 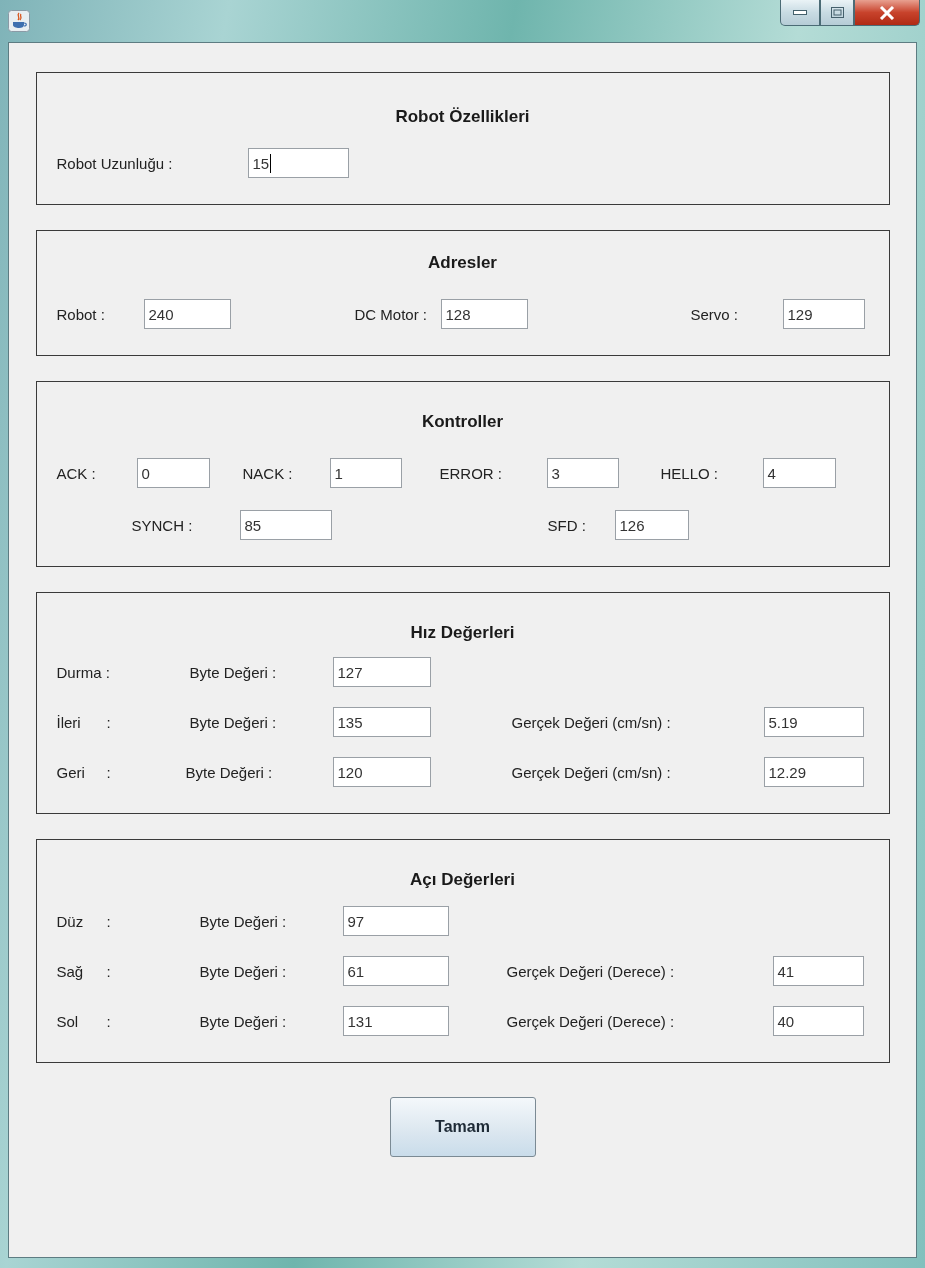 What do you see at coordinates (462, 263) in the screenshot?
I see `panel-title: Adresler` at bounding box center [462, 263].